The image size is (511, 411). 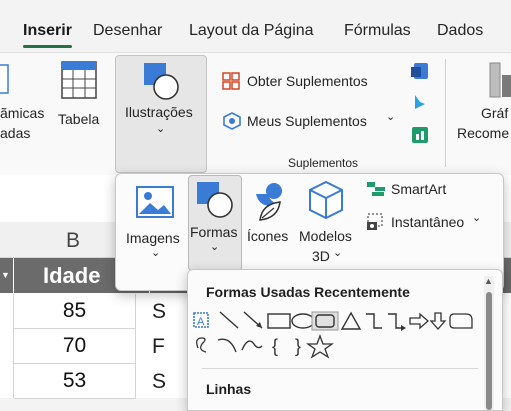 I want to click on pivot-table-label-line1: ãmicas, so click(x=22, y=113).